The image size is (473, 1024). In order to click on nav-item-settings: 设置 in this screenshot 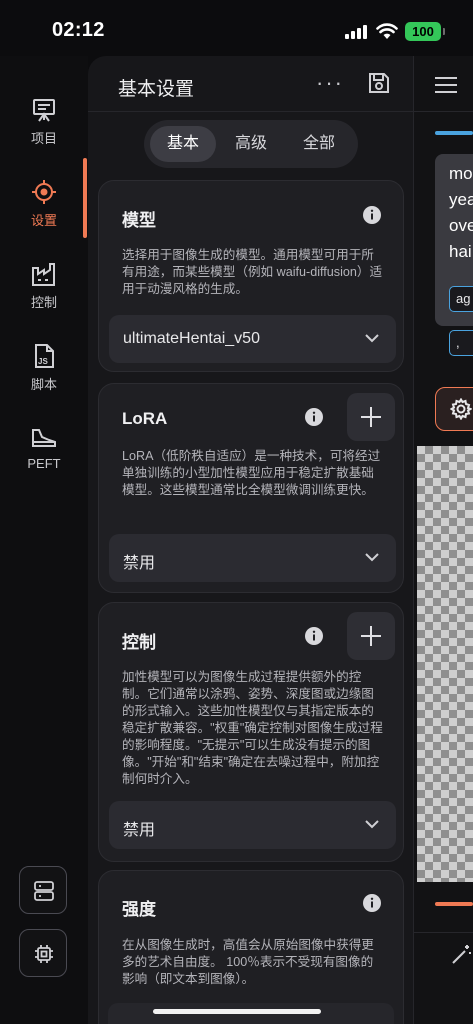, I will do `click(44, 203)`.